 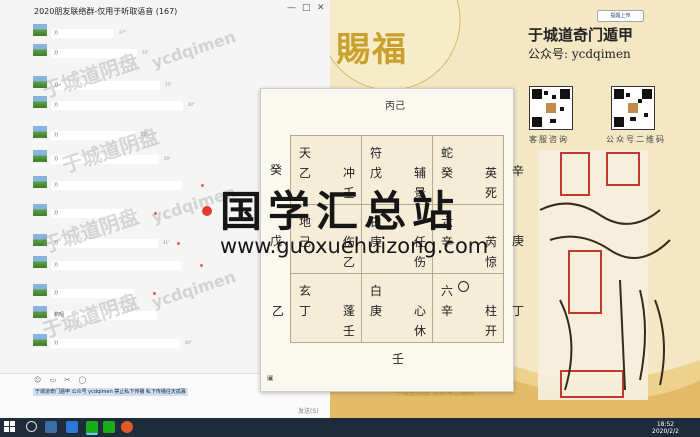 What do you see at coordinates (127, 427) in the screenshot?
I see `app-icon` at bounding box center [127, 427].